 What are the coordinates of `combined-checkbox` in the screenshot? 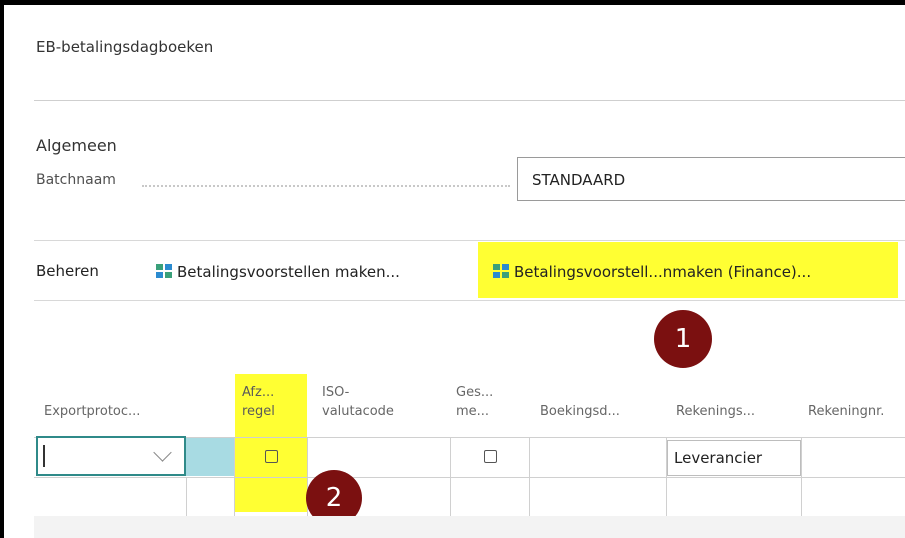 It's located at (490, 456).